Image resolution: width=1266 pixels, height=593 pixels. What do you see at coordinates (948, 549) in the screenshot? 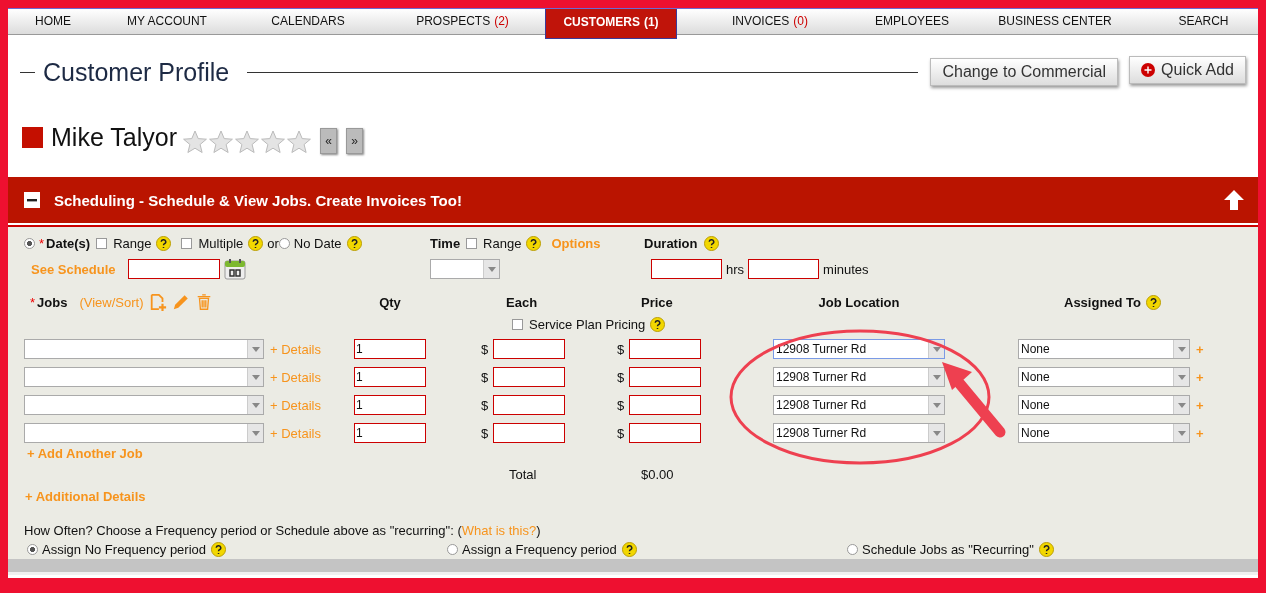
I see `option-label: Schedule Jobs as "Recurring"` at bounding box center [948, 549].